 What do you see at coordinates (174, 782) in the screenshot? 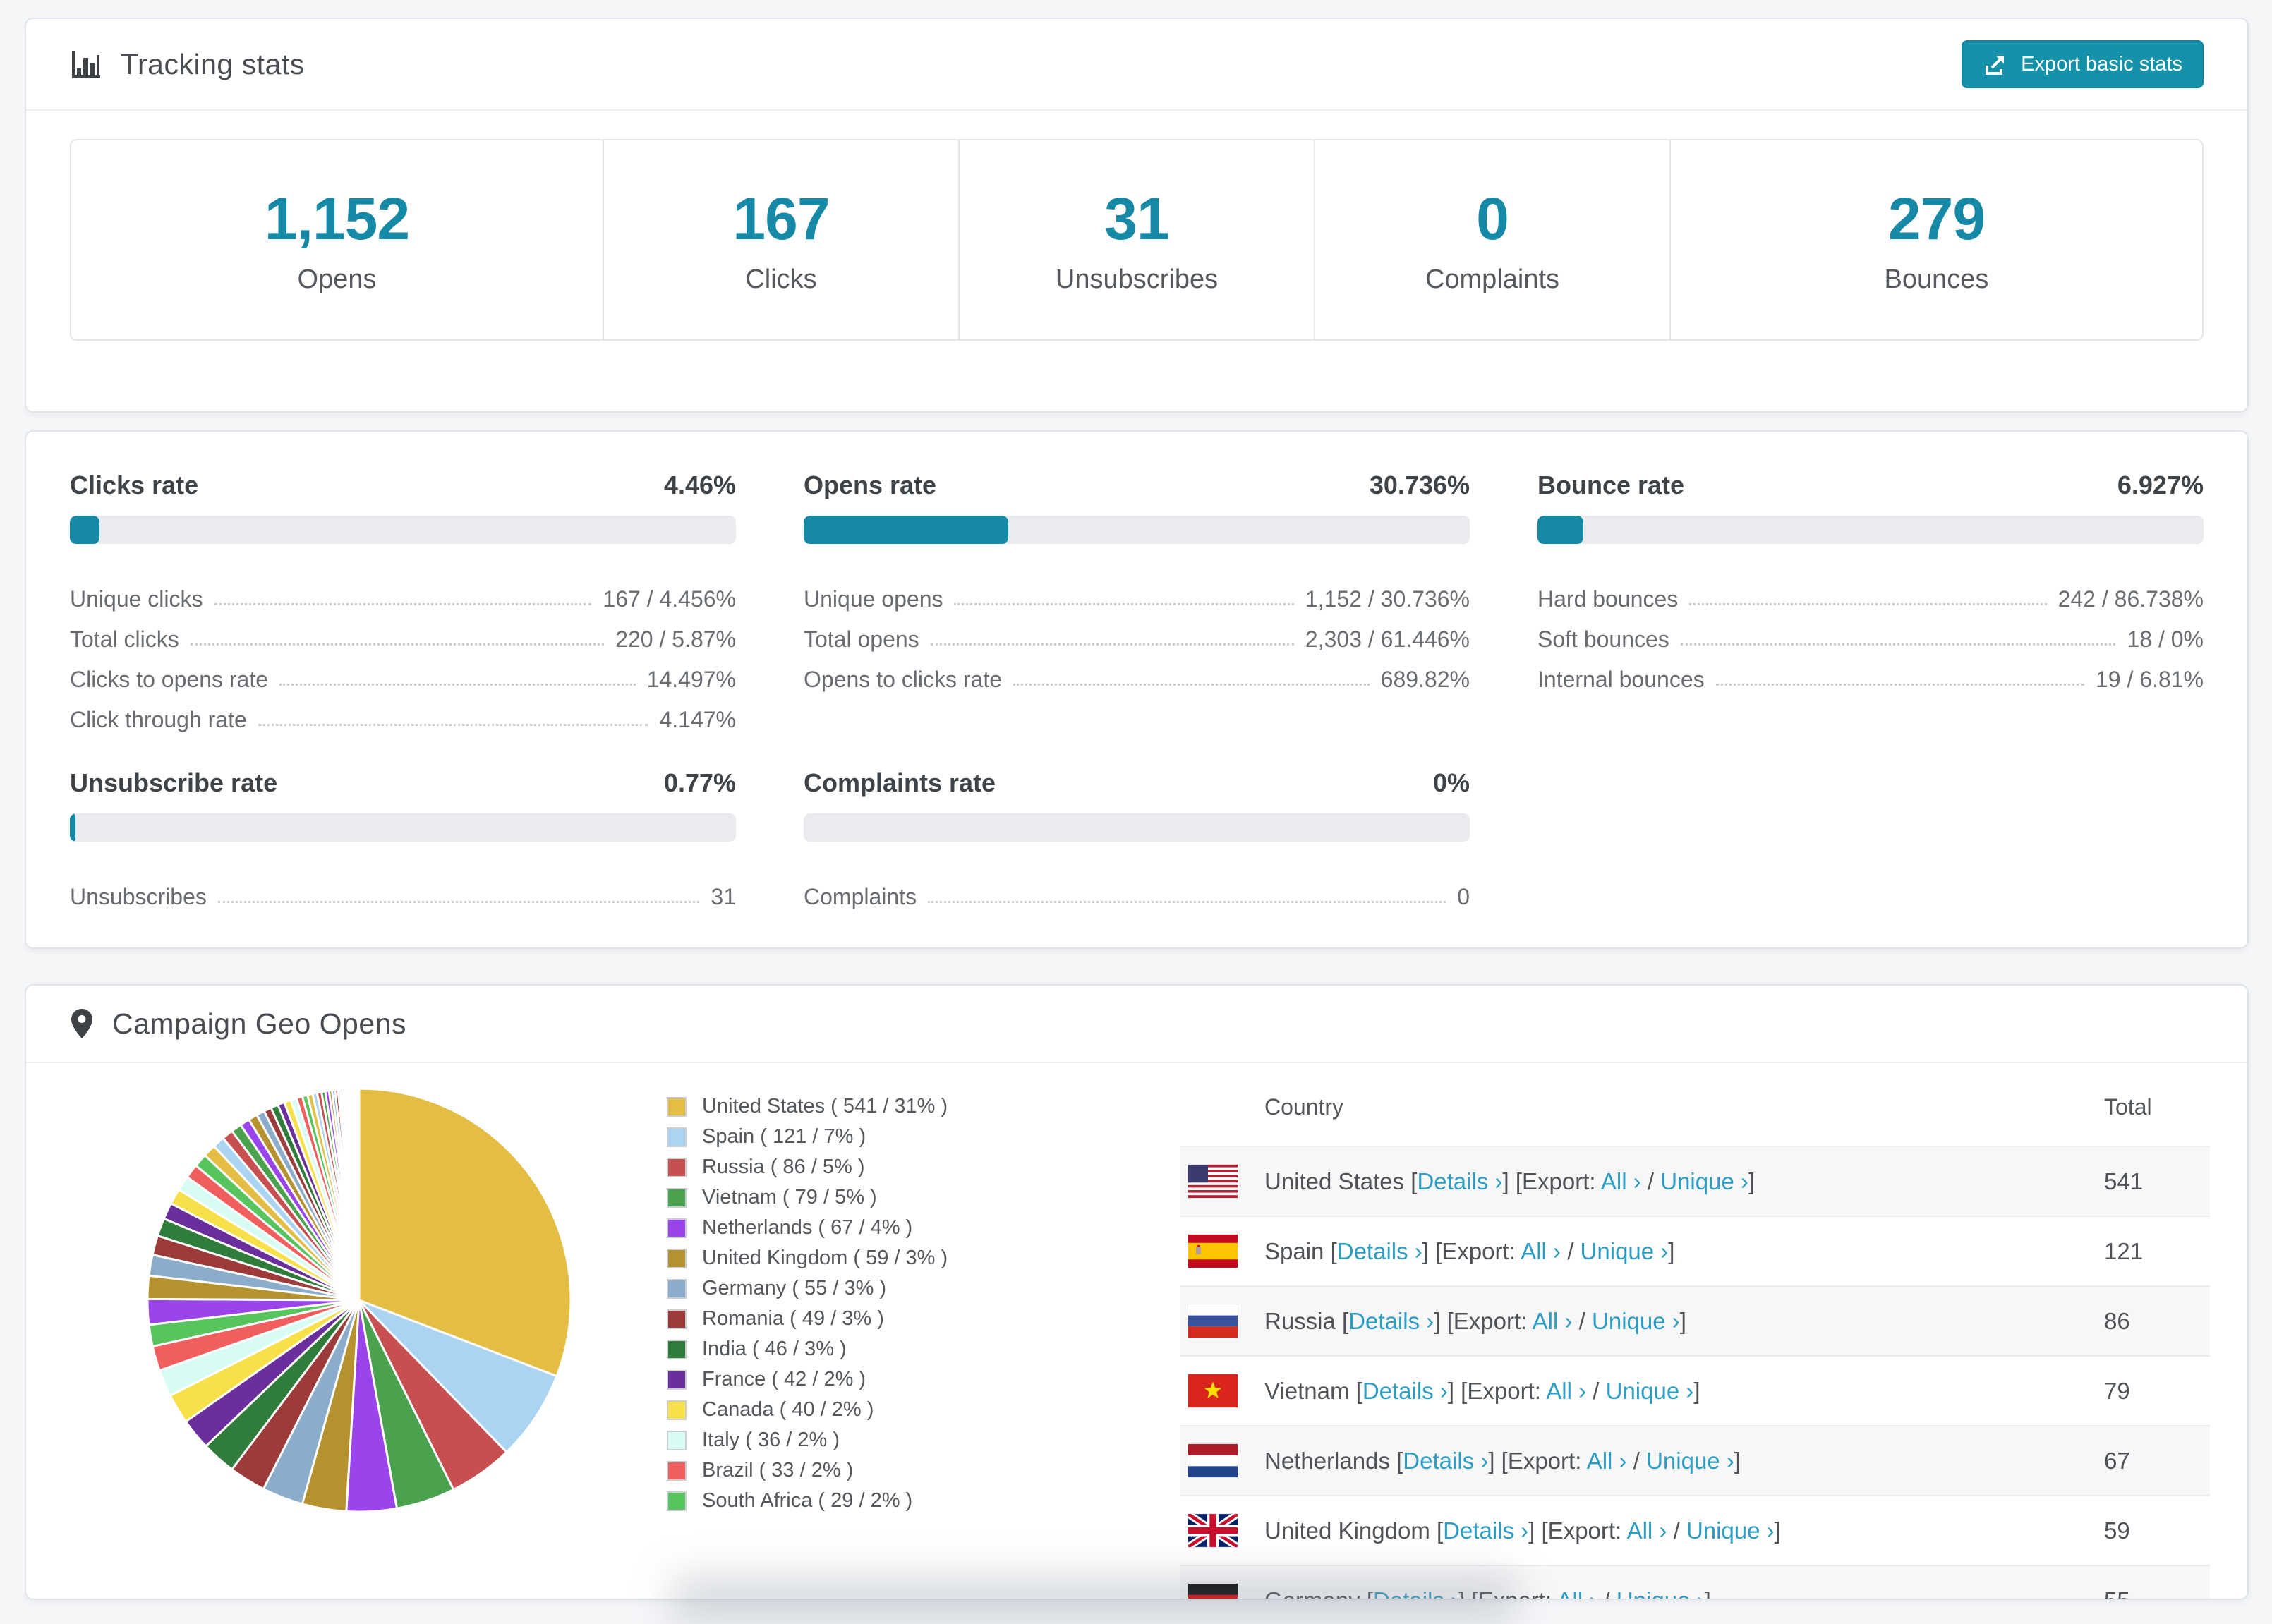
I see `panel-title: Unsubscribe rate` at bounding box center [174, 782].